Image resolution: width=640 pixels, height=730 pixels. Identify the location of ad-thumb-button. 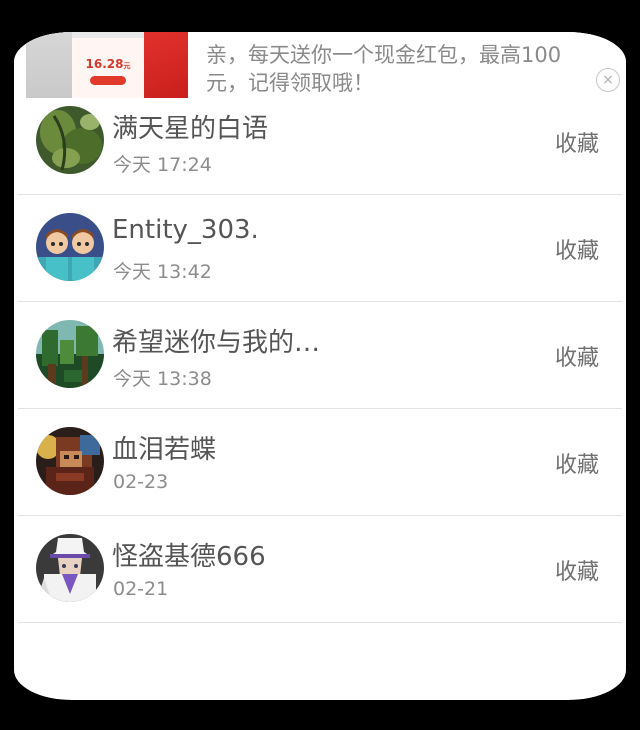
(108, 80).